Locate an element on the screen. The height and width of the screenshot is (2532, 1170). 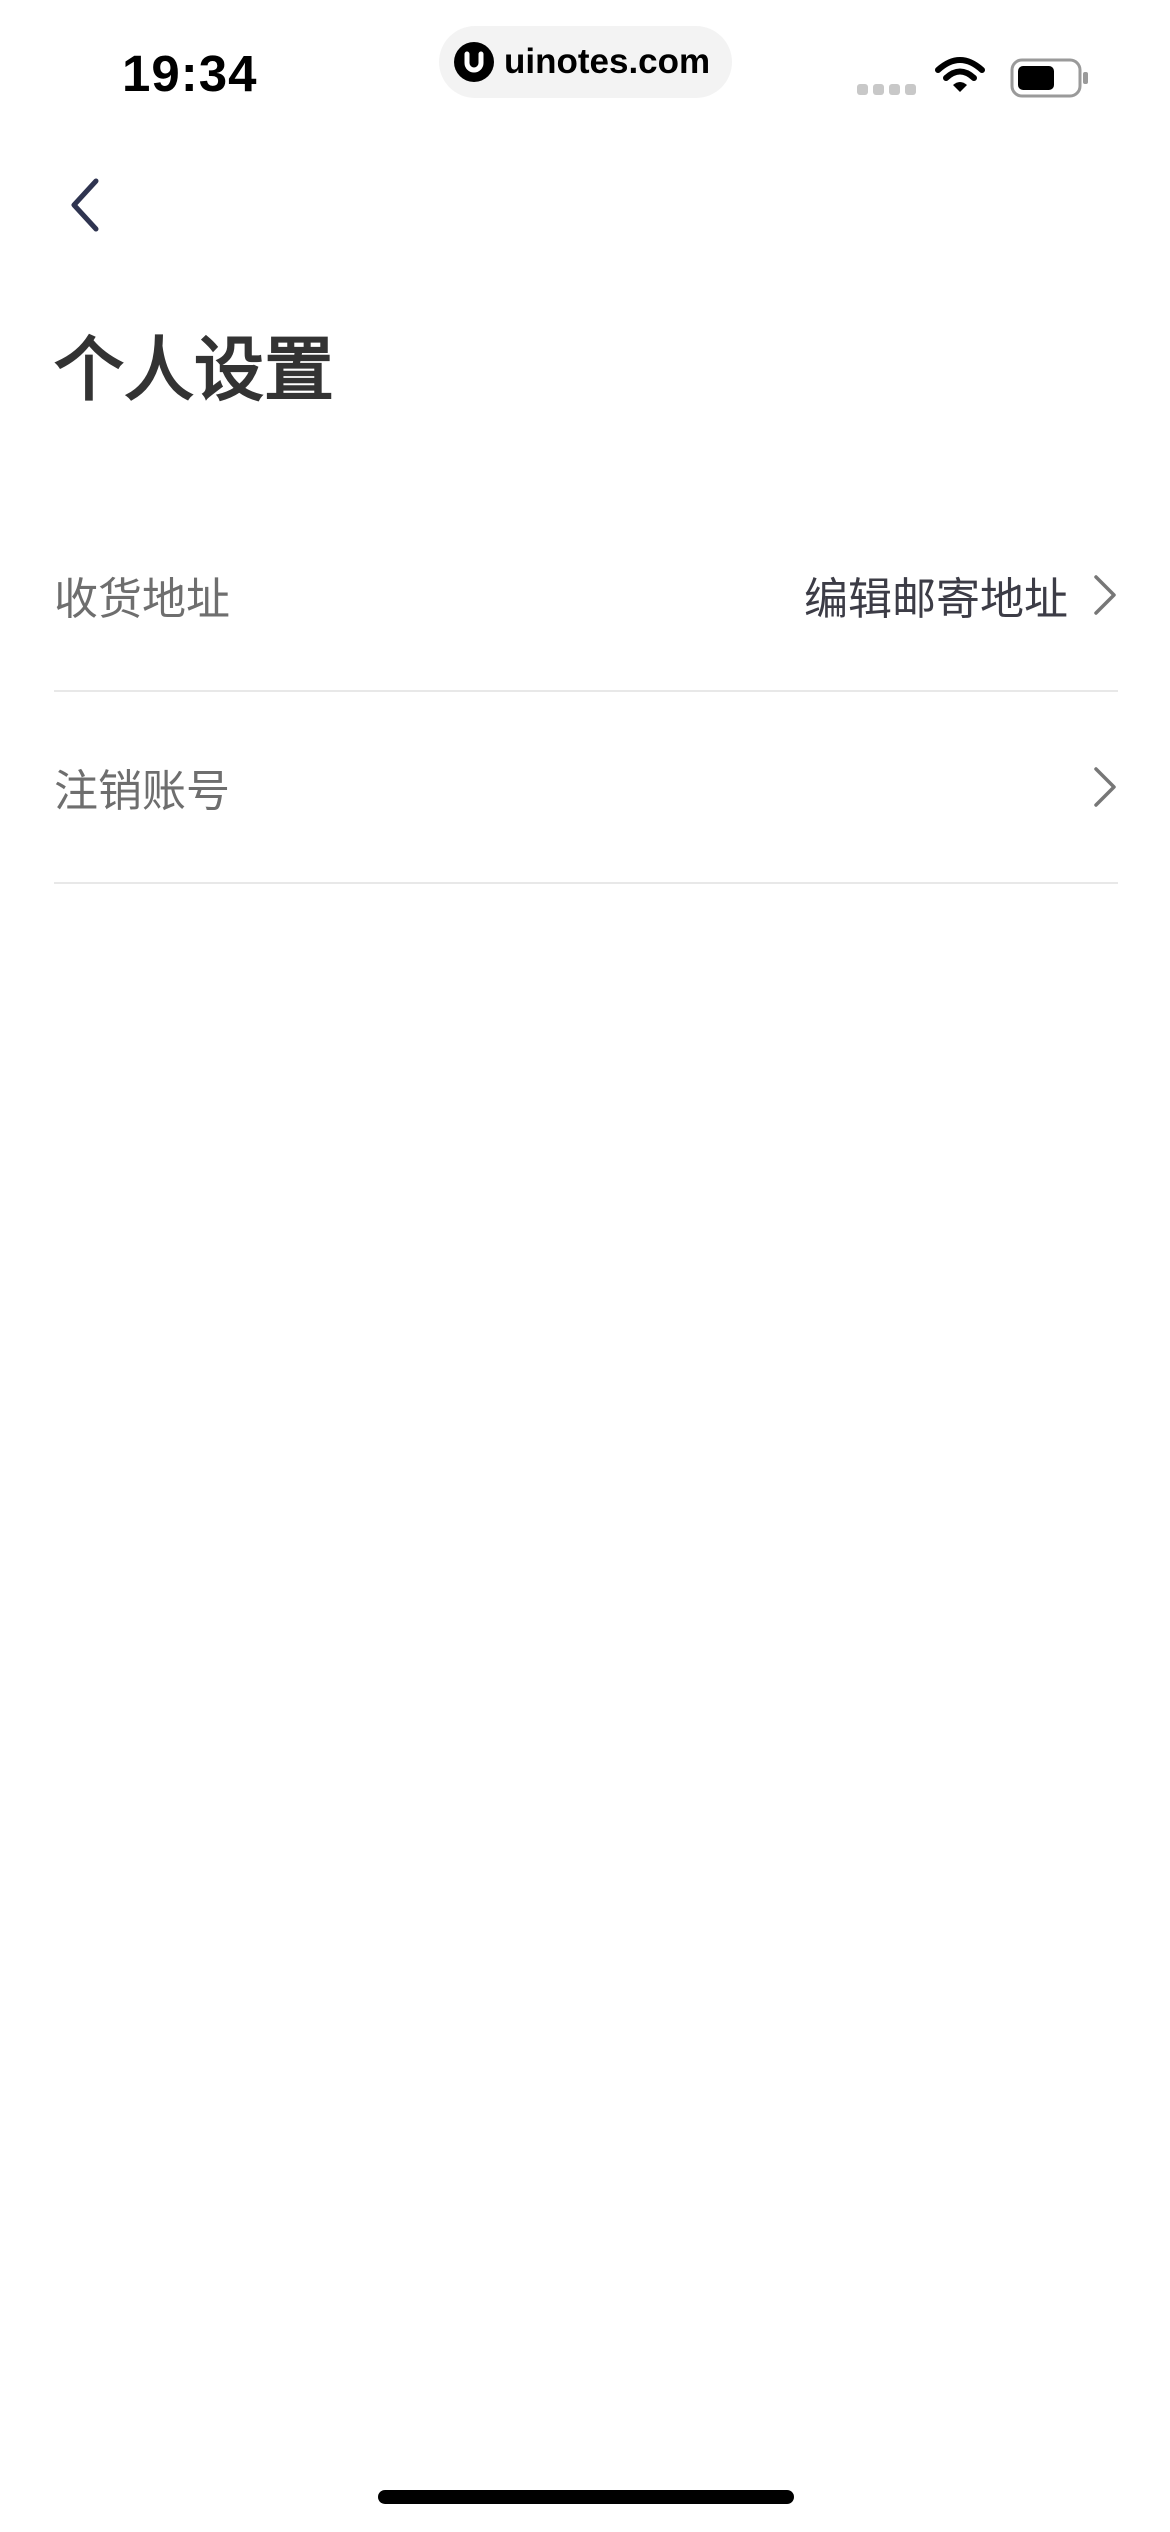
url-bar: uinotes.com is located at coordinates (585, 62).